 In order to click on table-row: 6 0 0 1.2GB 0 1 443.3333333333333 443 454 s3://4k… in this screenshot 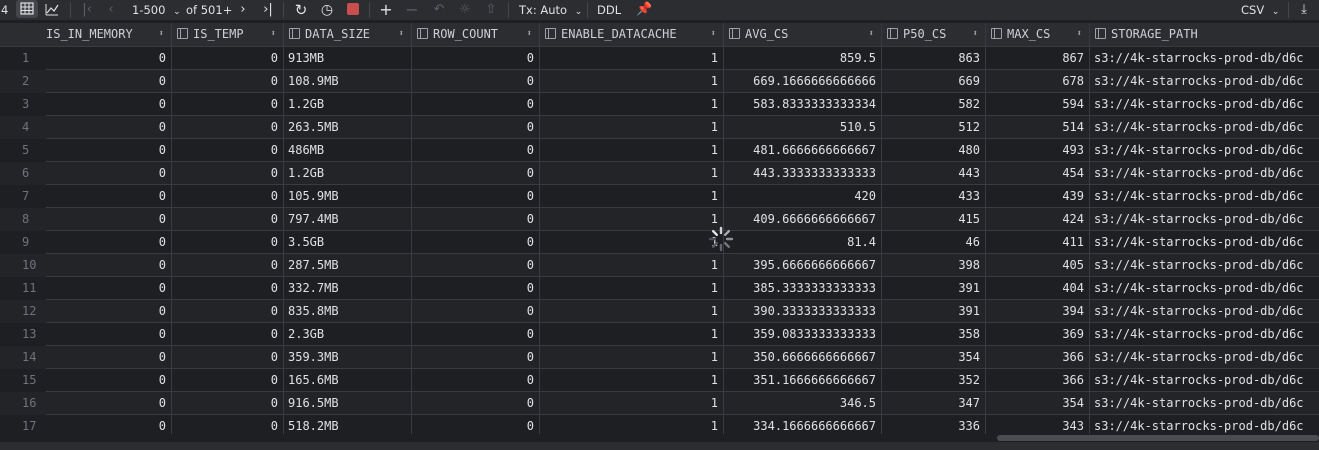, I will do `click(659, 173)`.